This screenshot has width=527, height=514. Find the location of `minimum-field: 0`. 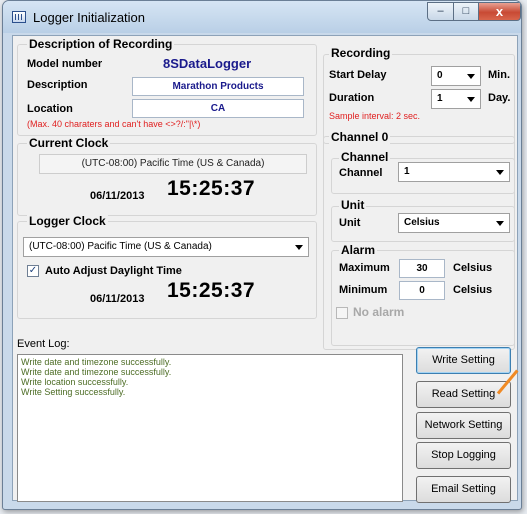

minimum-field: 0 is located at coordinates (422, 290).